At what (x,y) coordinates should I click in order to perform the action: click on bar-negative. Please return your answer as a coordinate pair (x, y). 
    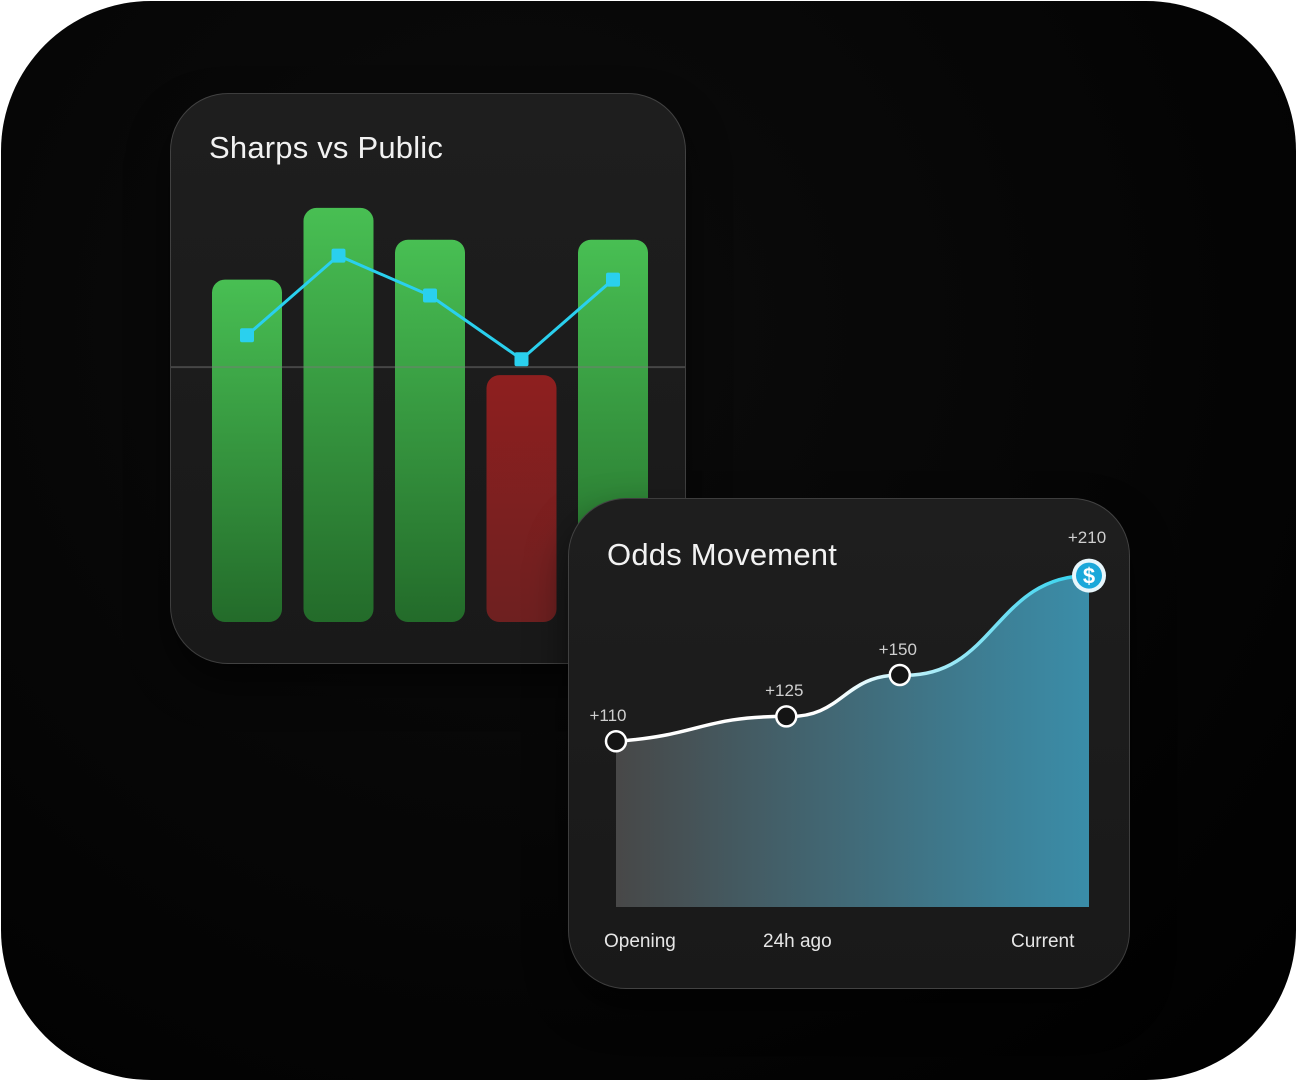
    Looking at the image, I should click on (521, 498).